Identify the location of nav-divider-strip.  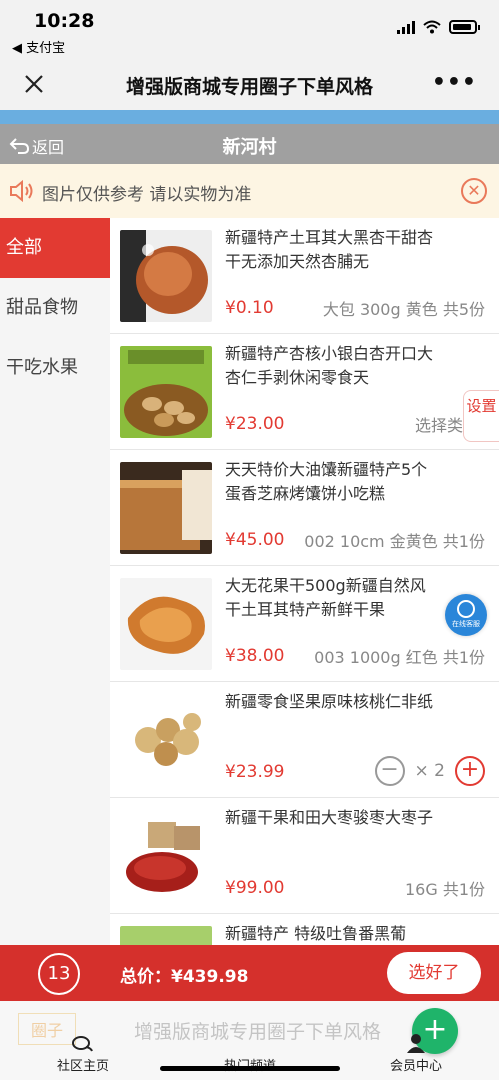
(249, 117).